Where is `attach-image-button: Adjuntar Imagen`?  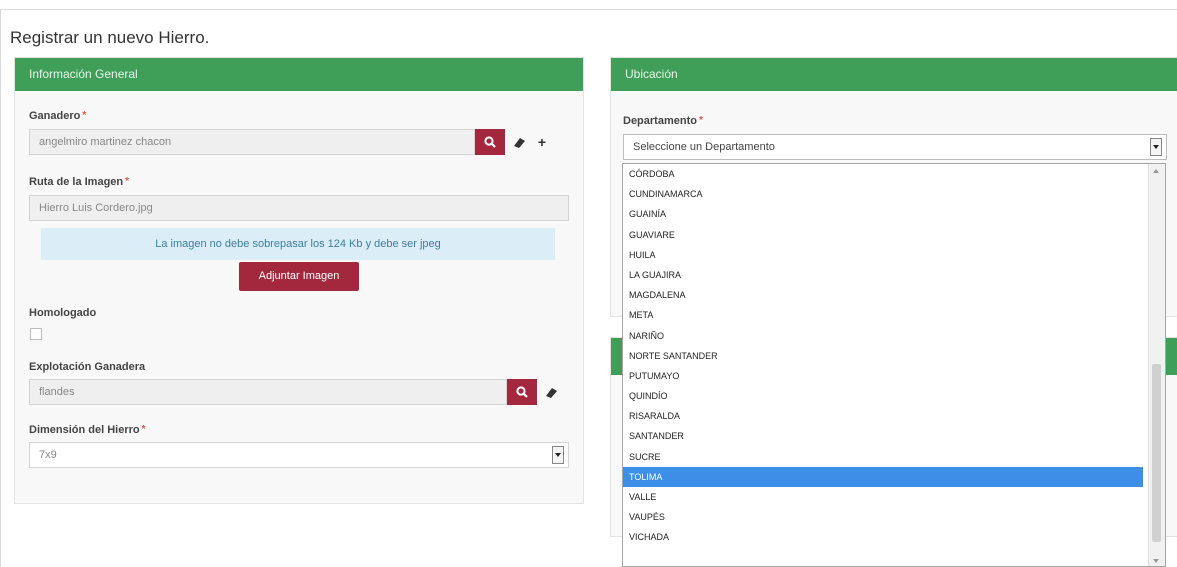
attach-image-button: Adjuntar Imagen is located at coordinates (299, 276).